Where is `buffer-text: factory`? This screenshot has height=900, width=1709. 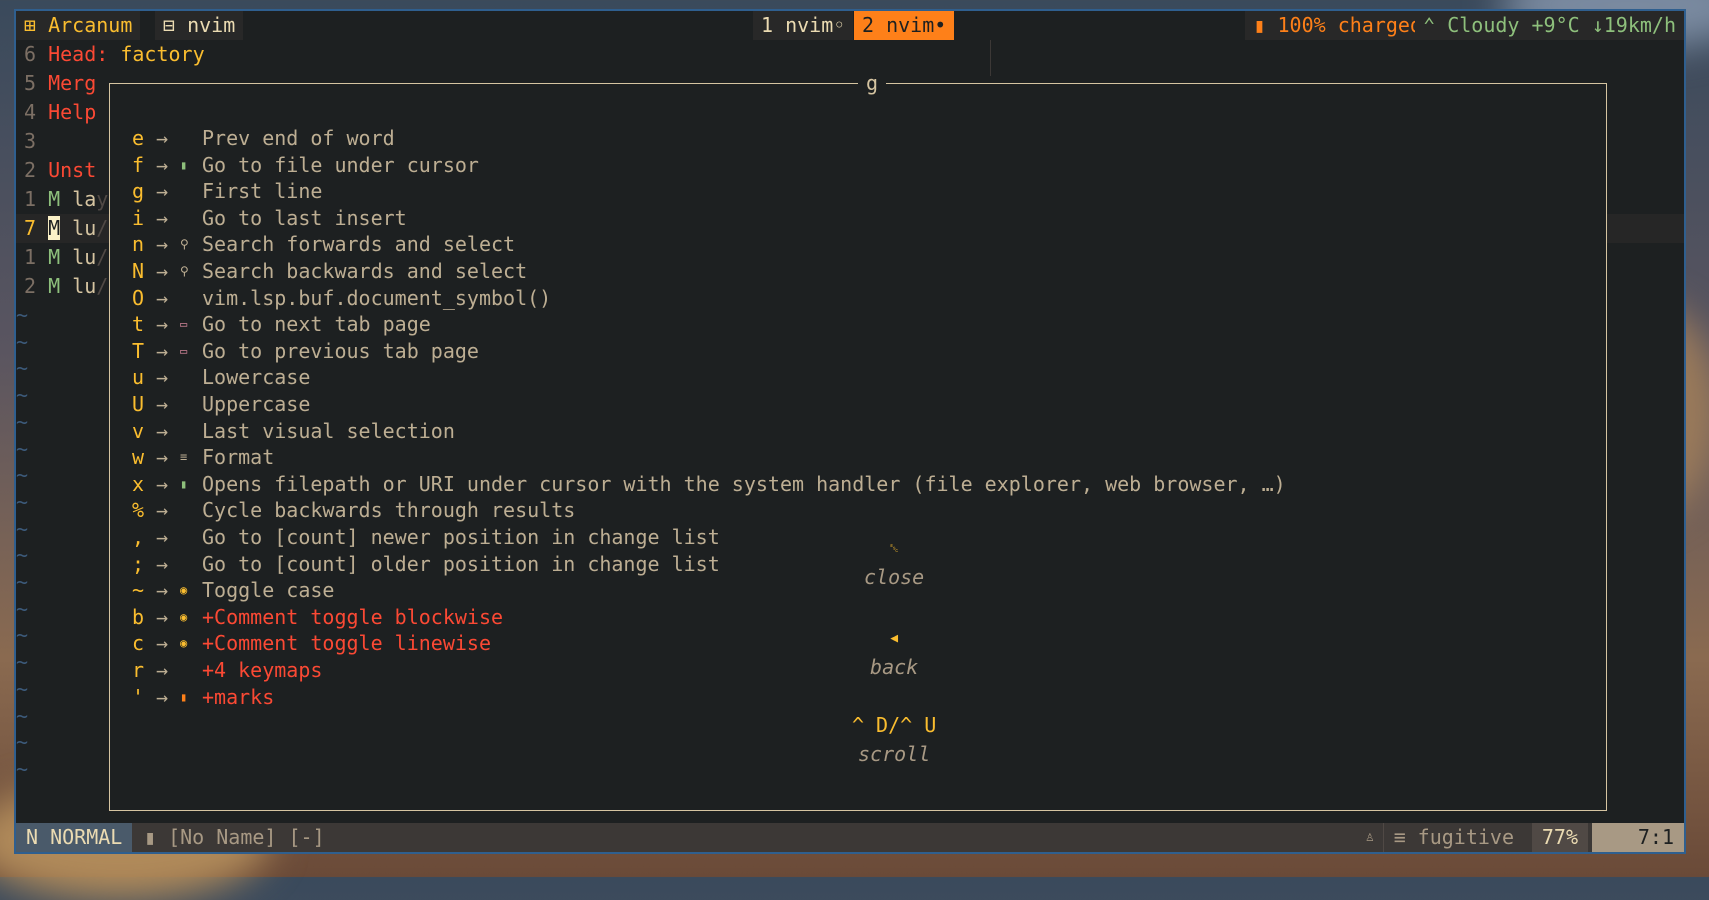 buffer-text: factory is located at coordinates (162, 54).